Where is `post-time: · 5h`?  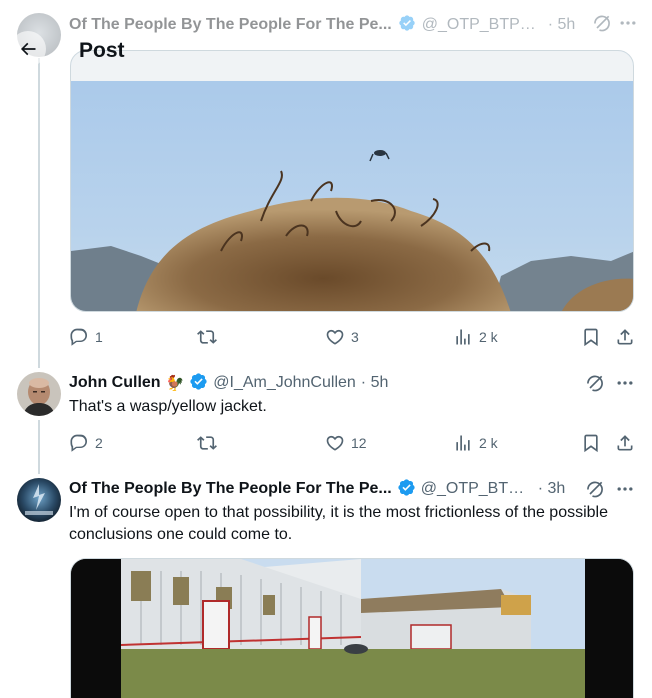
post-time: · 5h is located at coordinates (375, 383).